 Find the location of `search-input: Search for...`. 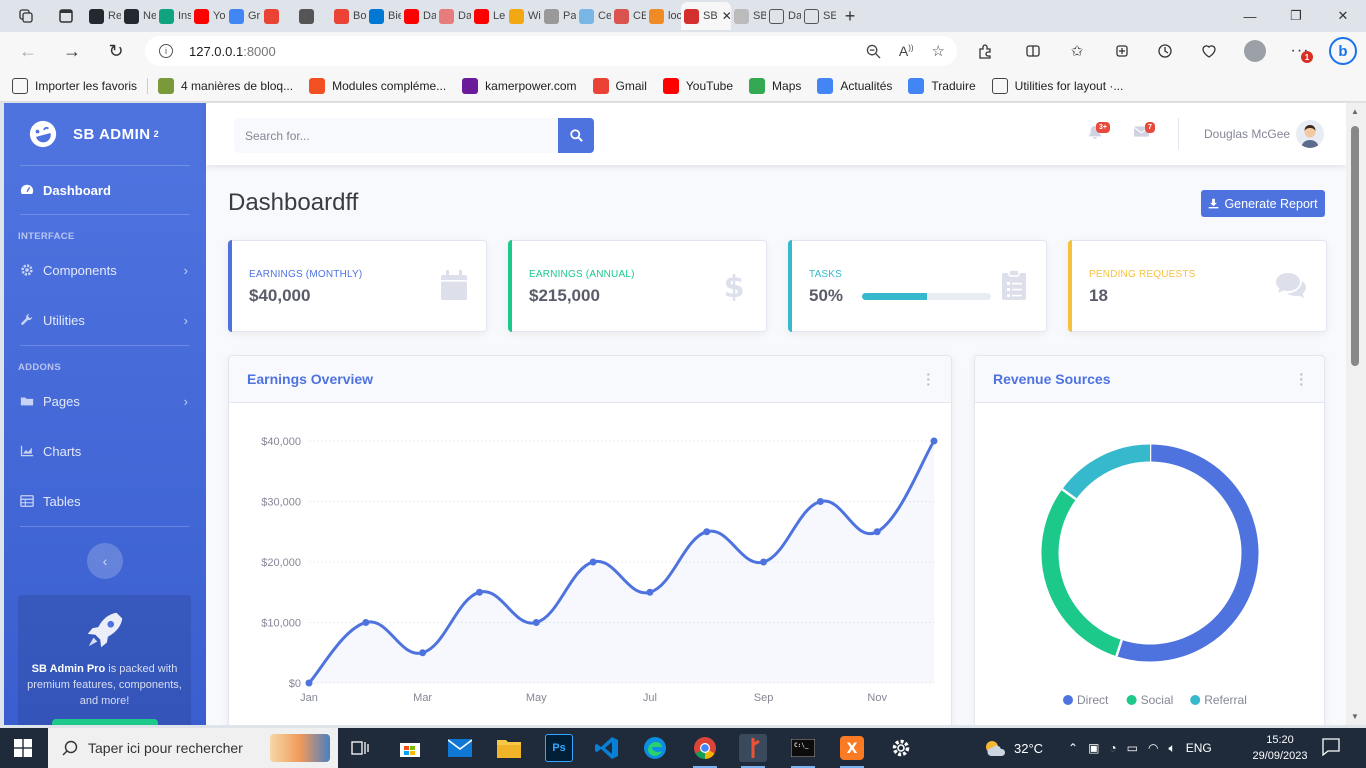

search-input: Search for... is located at coordinates (396, 135).